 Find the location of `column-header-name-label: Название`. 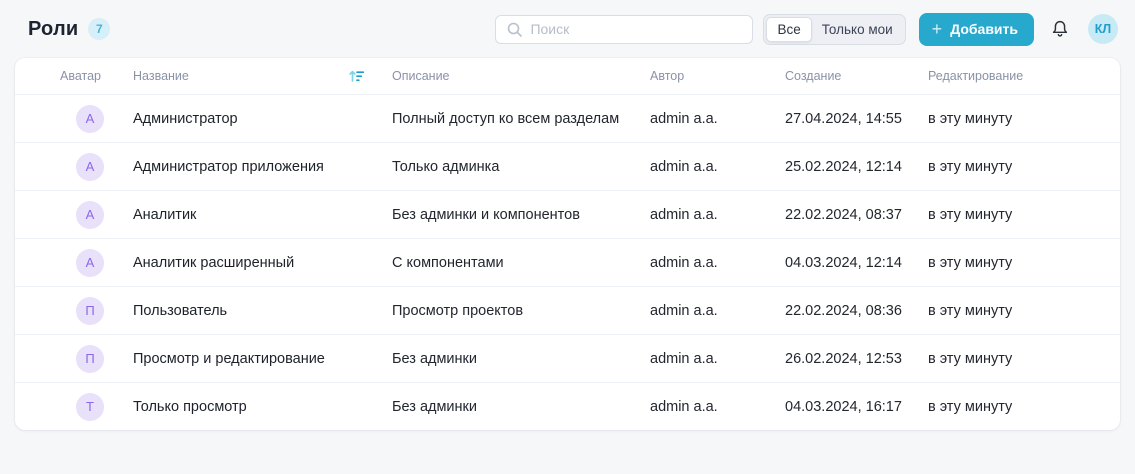

column-header-name-label: Название is located at coordinates (161, 76).